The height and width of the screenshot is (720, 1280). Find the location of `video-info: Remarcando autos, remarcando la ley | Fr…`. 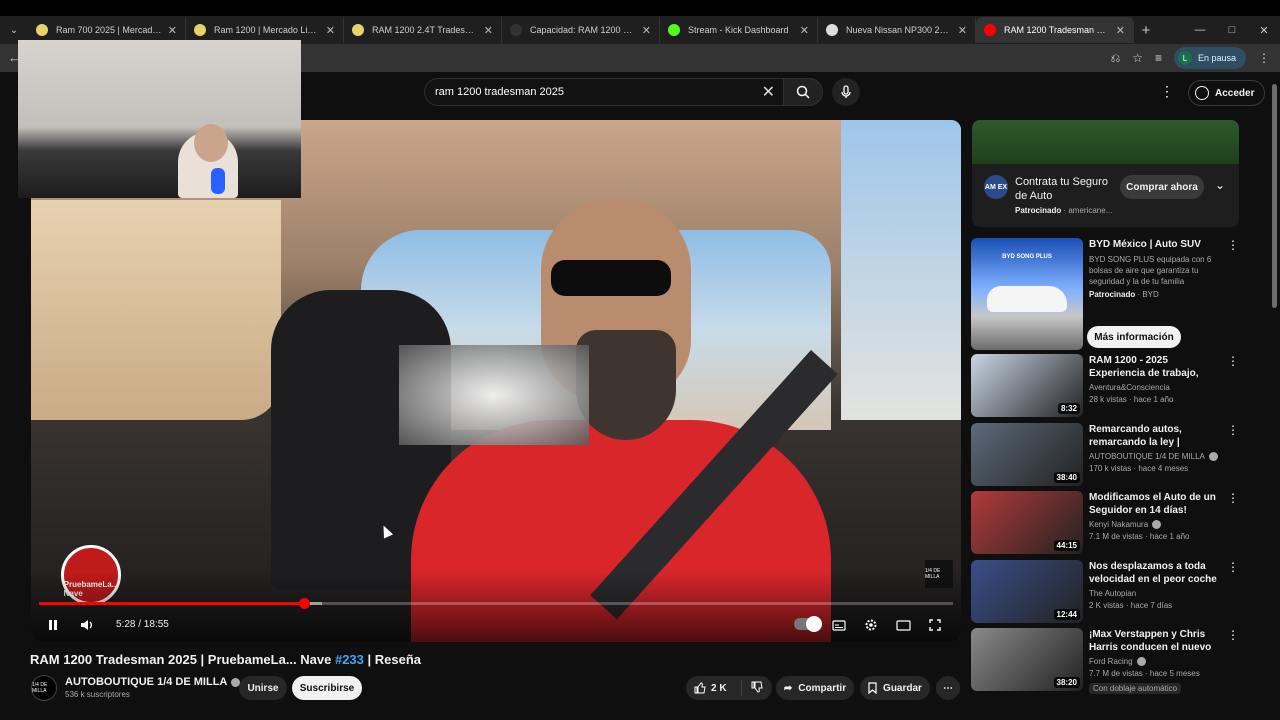

video-info: Remarcando autos, remarcando la ley | Fr… is located at coordinates (1155, 448).